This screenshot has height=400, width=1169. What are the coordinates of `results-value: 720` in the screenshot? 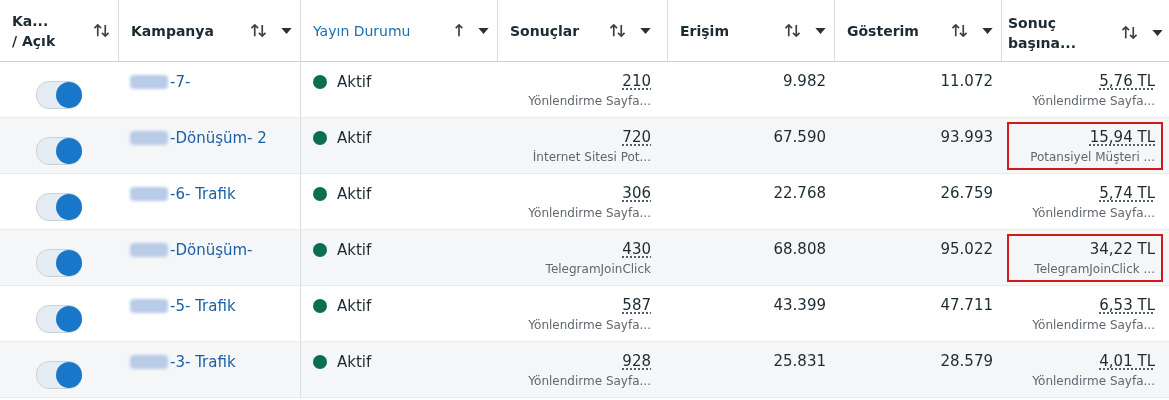 It's located at (636, 137).